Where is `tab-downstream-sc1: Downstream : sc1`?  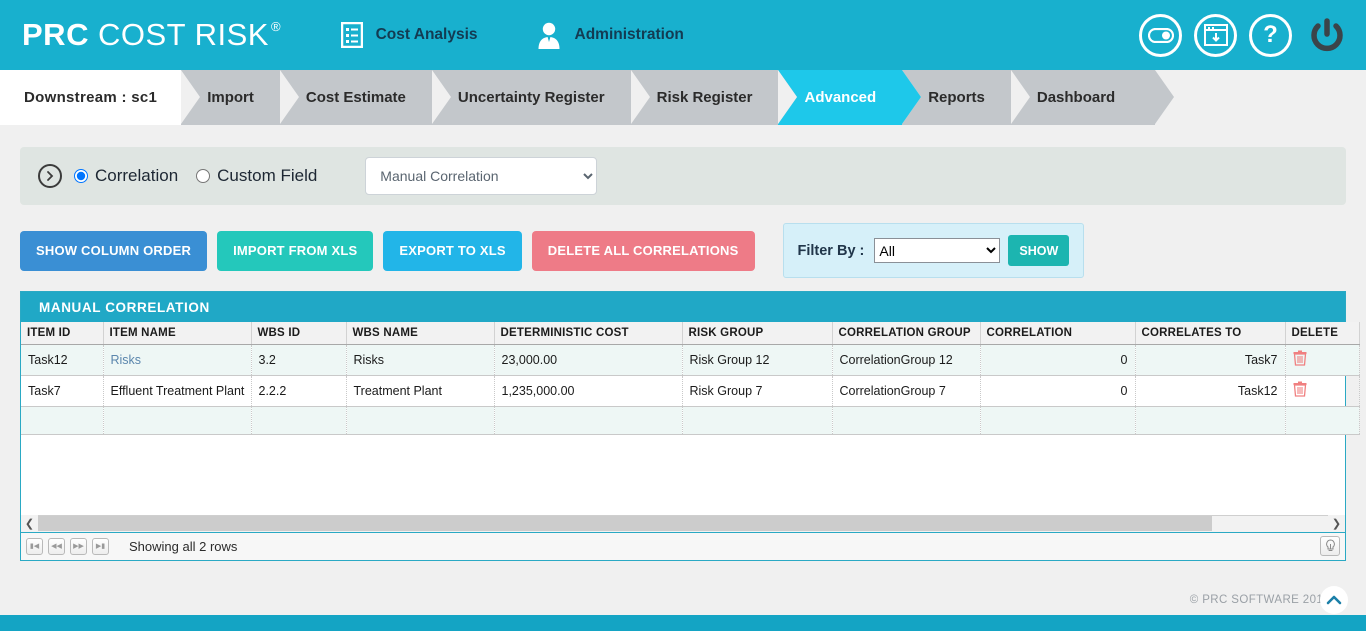 tab-downstream-sc1: Downstream : sc1 is located at coordinates (91, 97).